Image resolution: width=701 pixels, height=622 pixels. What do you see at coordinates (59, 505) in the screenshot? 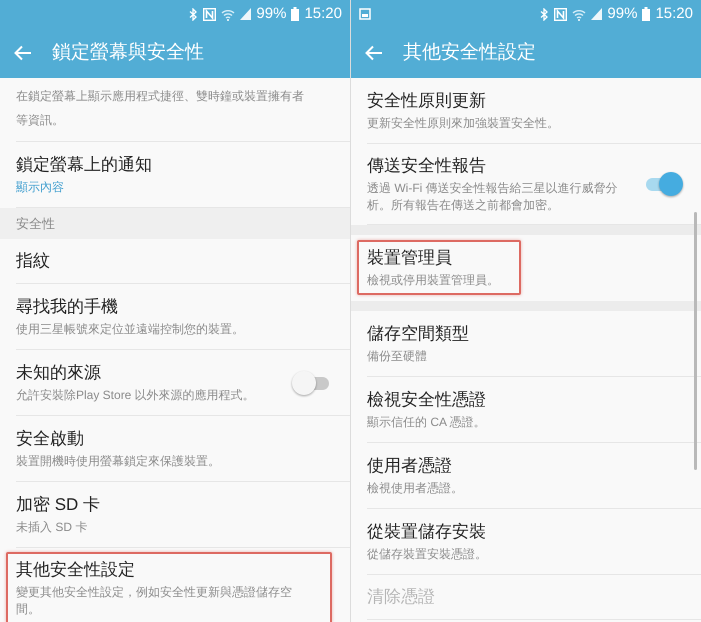
I see `setting-title: 加密 SD 卡` at bounding box center [59, 505].